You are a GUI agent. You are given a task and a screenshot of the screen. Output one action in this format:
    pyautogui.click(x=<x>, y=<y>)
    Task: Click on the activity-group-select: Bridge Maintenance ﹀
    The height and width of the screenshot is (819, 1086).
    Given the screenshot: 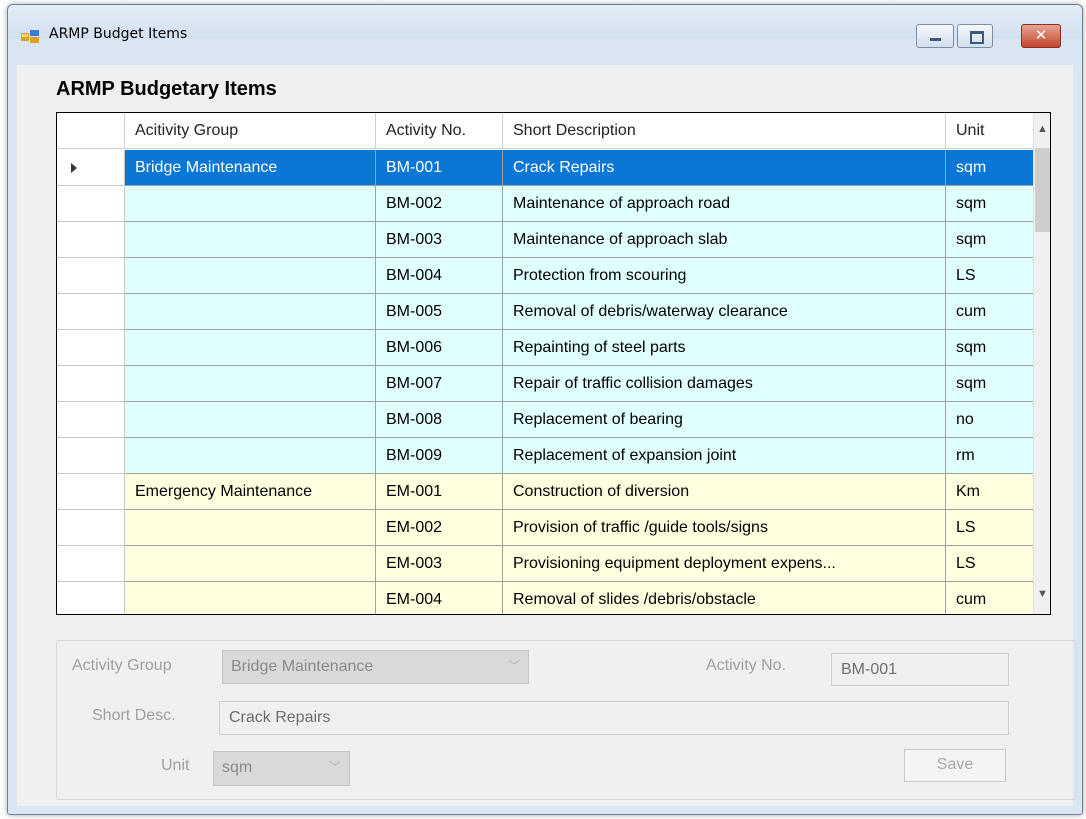 What is the action you would take?
    pyautogui.click(x=375, y=667)
    